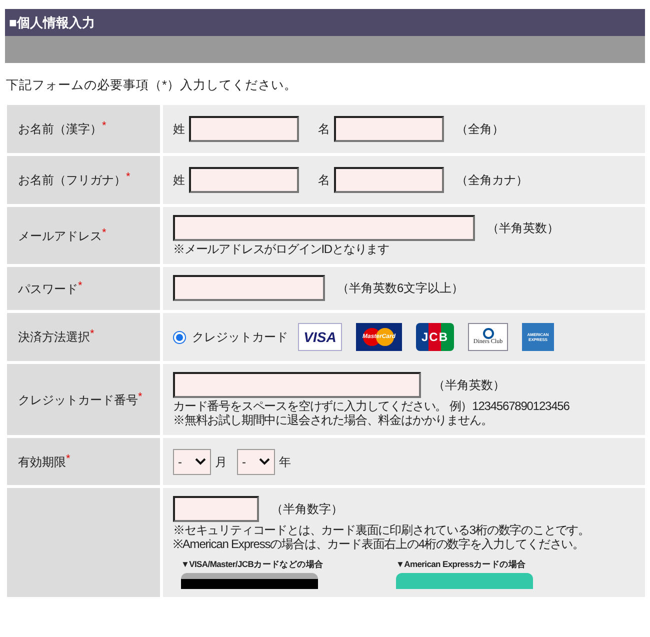 The height and width of the screenshot is (637, 650). I want to click on format-note: （全角カナ）, so click(492, 180).